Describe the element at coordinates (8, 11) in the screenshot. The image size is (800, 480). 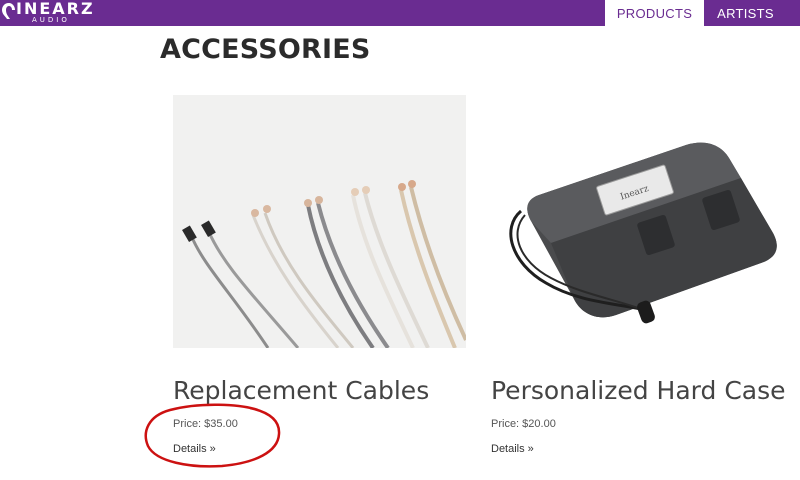
I see `ear-logo-icon` at that location.